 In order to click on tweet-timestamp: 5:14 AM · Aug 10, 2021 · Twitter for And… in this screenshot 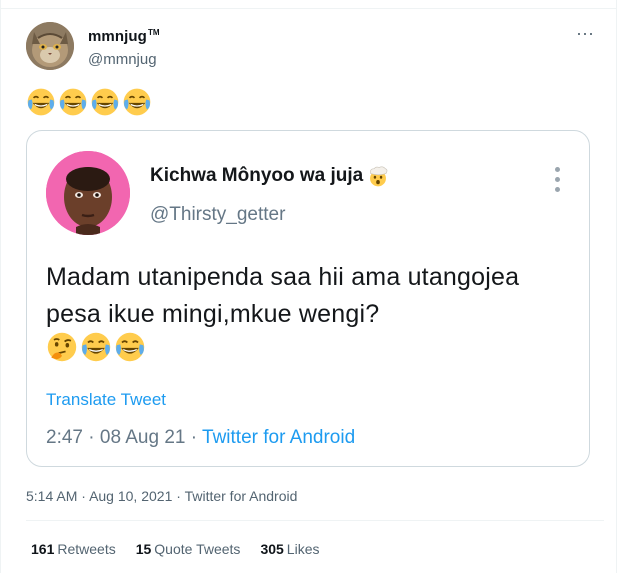, I will do `click(161, 496)`.